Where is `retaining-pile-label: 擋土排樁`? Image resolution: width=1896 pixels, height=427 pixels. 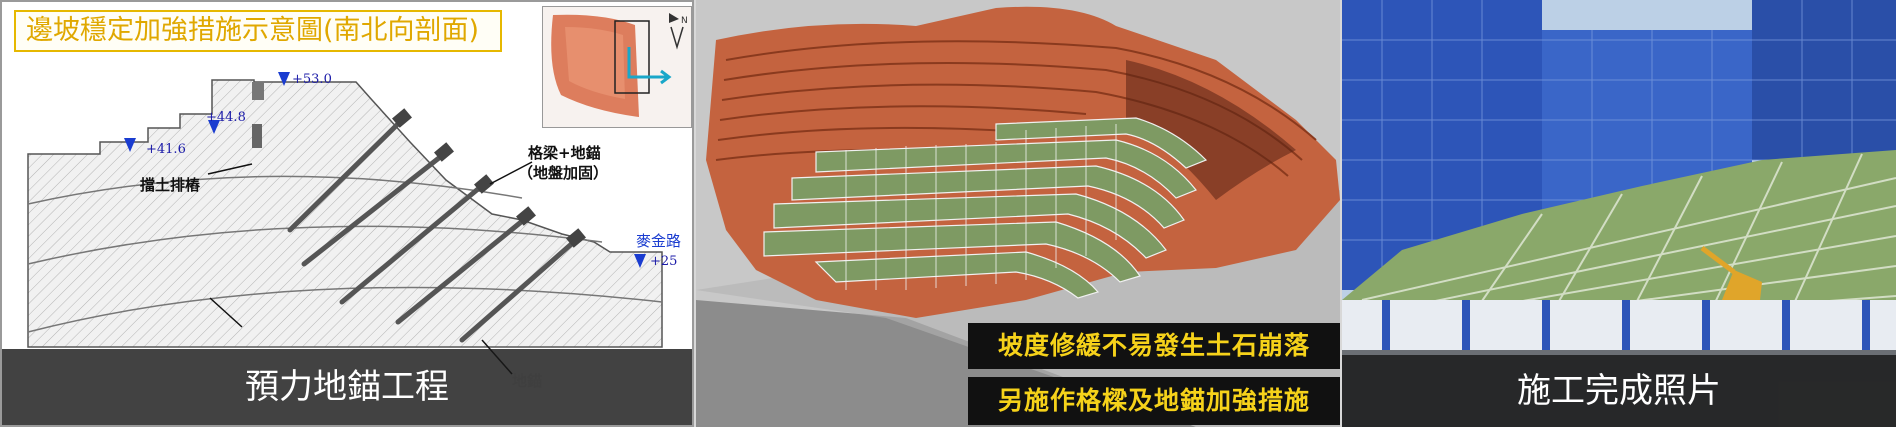 retaining-pile-label: 擋土排樁 is located at coordinates (170, 185).